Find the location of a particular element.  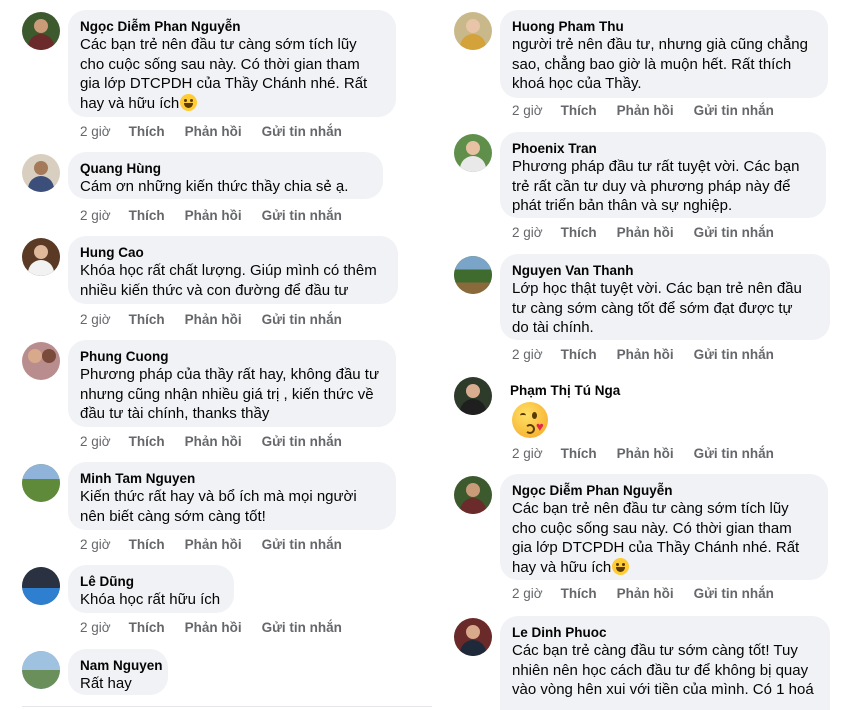

comment-author: Phoenix Tran is located at coordinates (663, 148).